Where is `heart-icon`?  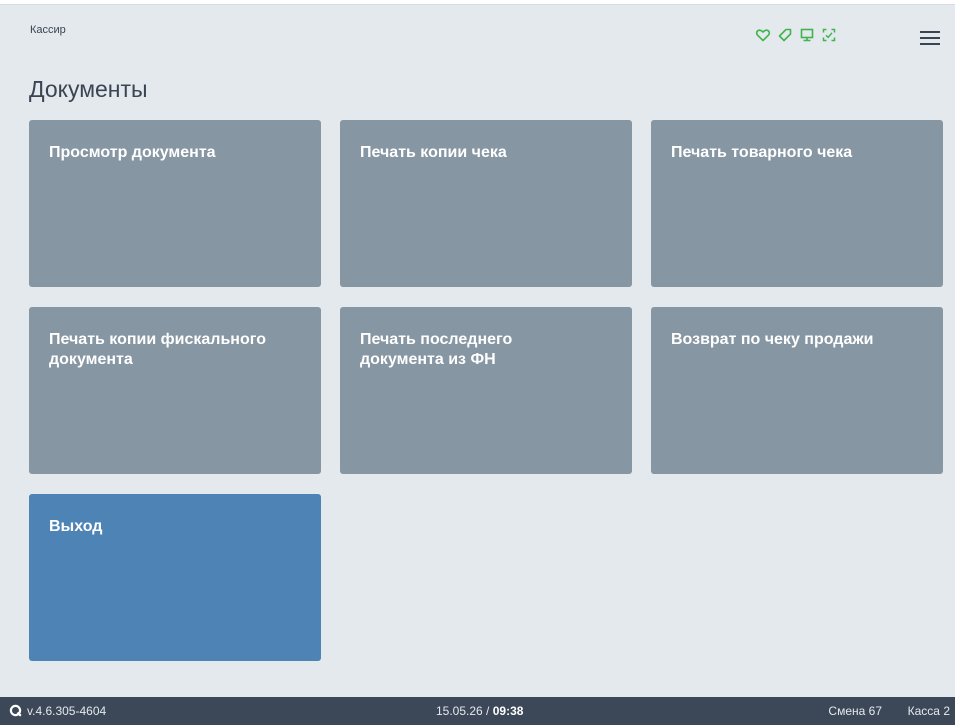
heart-icon is located at coordinates (763, 35).